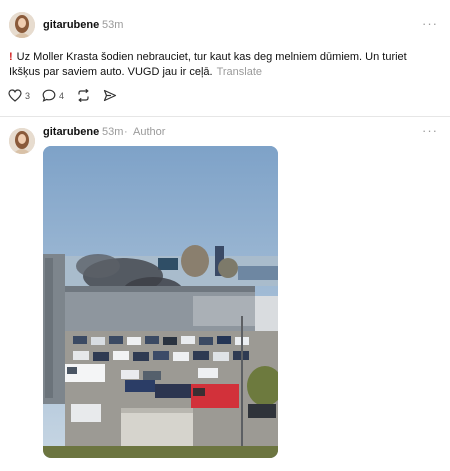 The height and width of the screenshot is (471, 450). What do you see at coordinates (28, 95) in the screenshot?
I see `like-count: 3` at bounding box center [28, 95].